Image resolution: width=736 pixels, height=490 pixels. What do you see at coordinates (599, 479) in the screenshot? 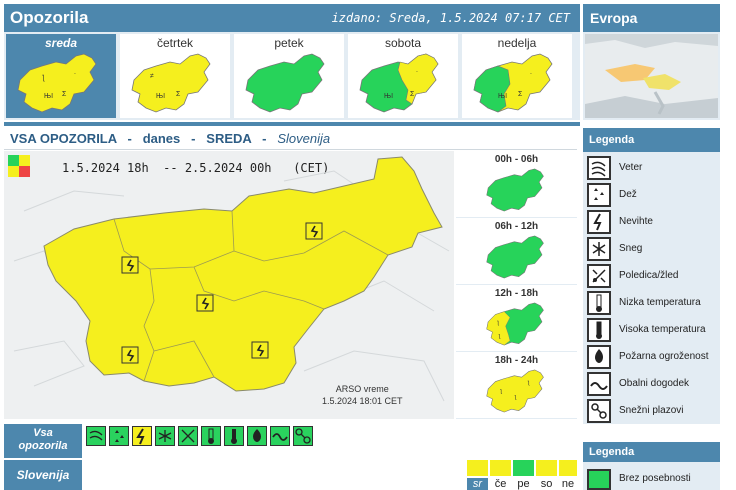
I see `no-warning-swatch` at bounding box center [599, 479].